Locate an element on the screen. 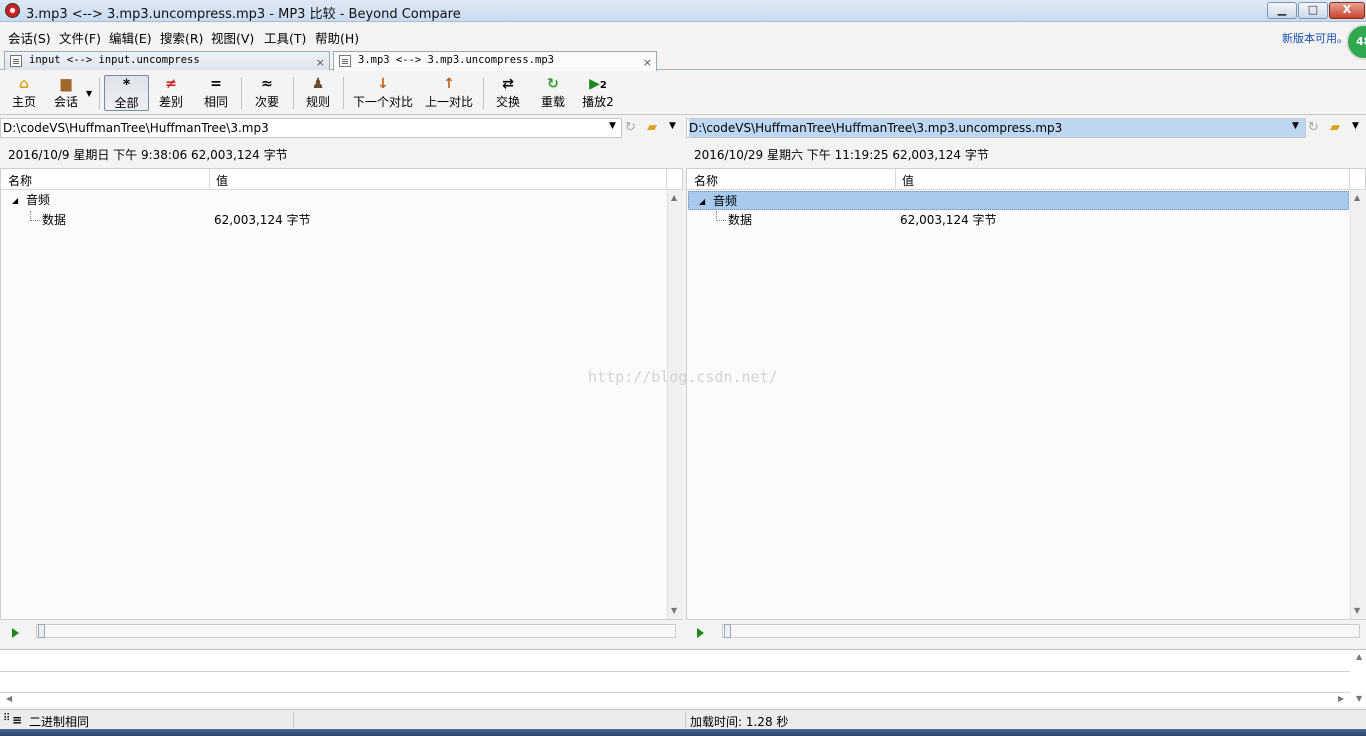  left-position-thumb is located at coordinates (41, 631).